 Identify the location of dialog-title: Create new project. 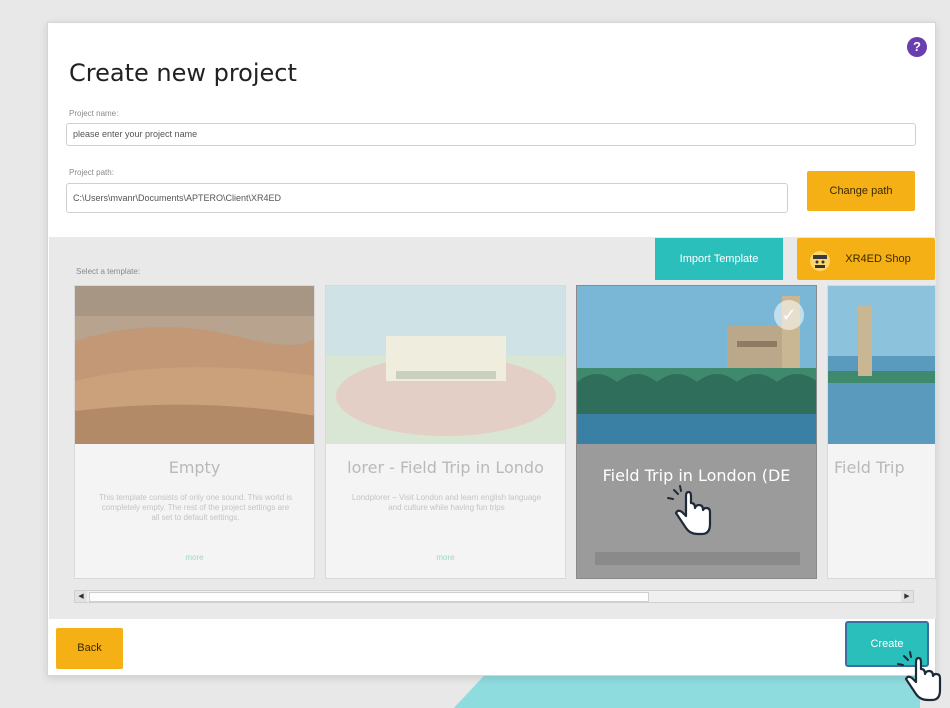
(183, 73).